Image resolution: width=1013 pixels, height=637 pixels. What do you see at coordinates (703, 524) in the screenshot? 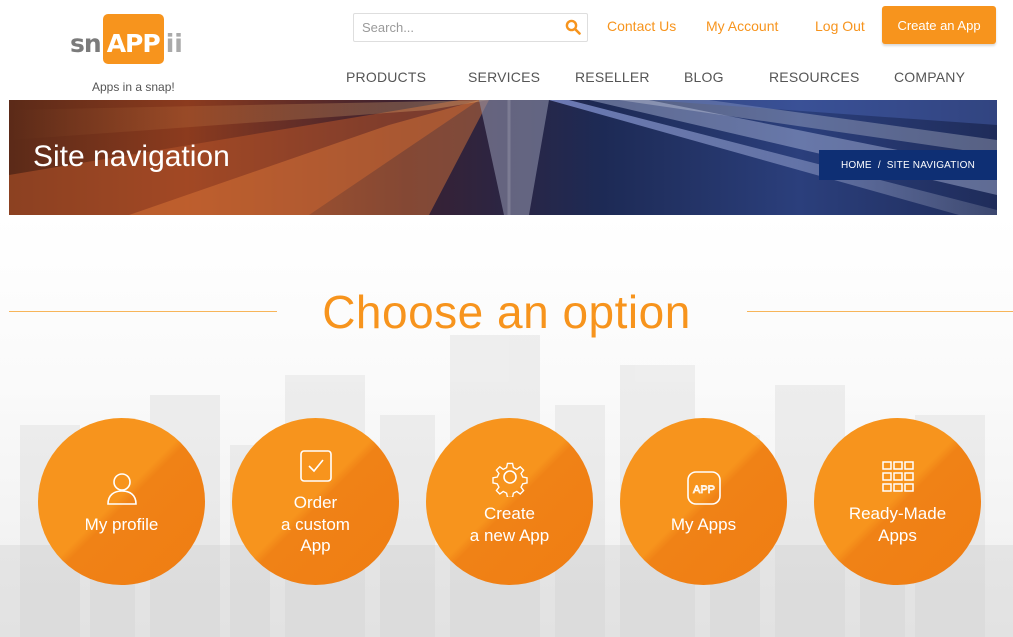
I see `option-label: My Apps` at bounding box center [703, 524].